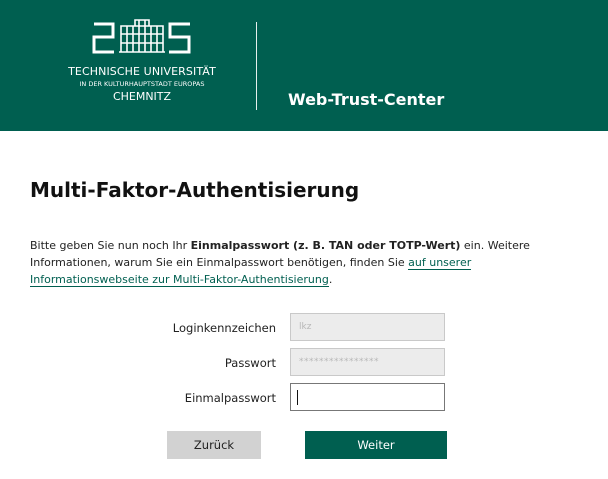 The image size is (608, 479). I want to click on logo-line-chemnitz: CHEMNITZ, so click(142, 96).